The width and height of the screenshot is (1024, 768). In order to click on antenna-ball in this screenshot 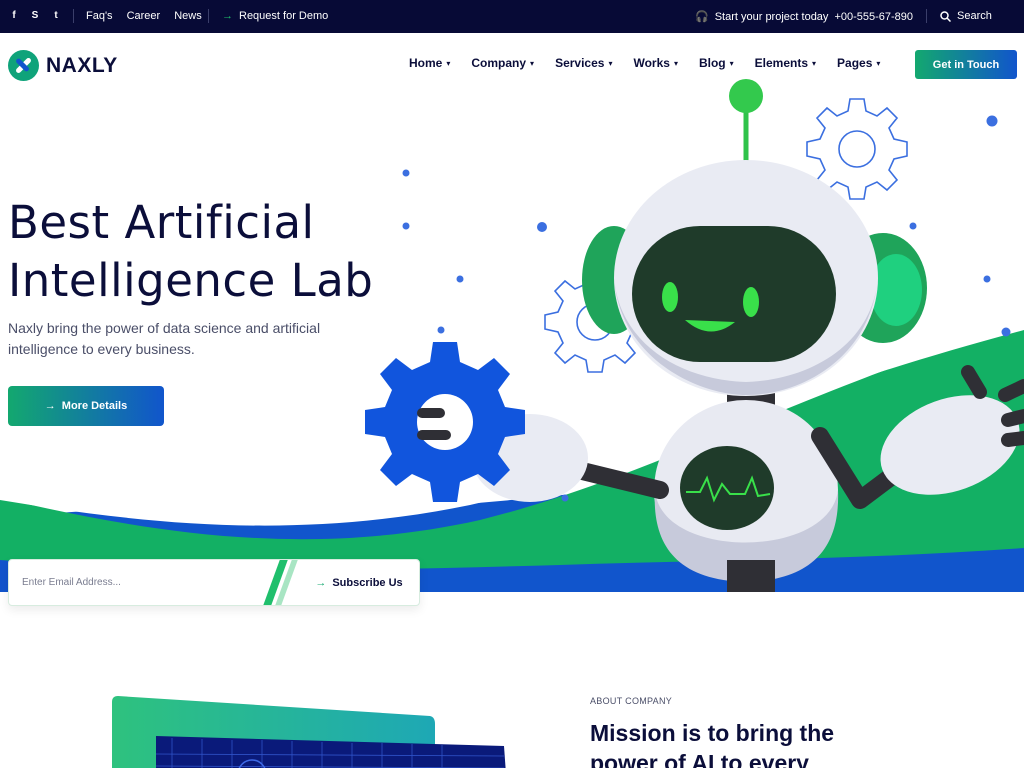, I will do `click(746, 96)`.